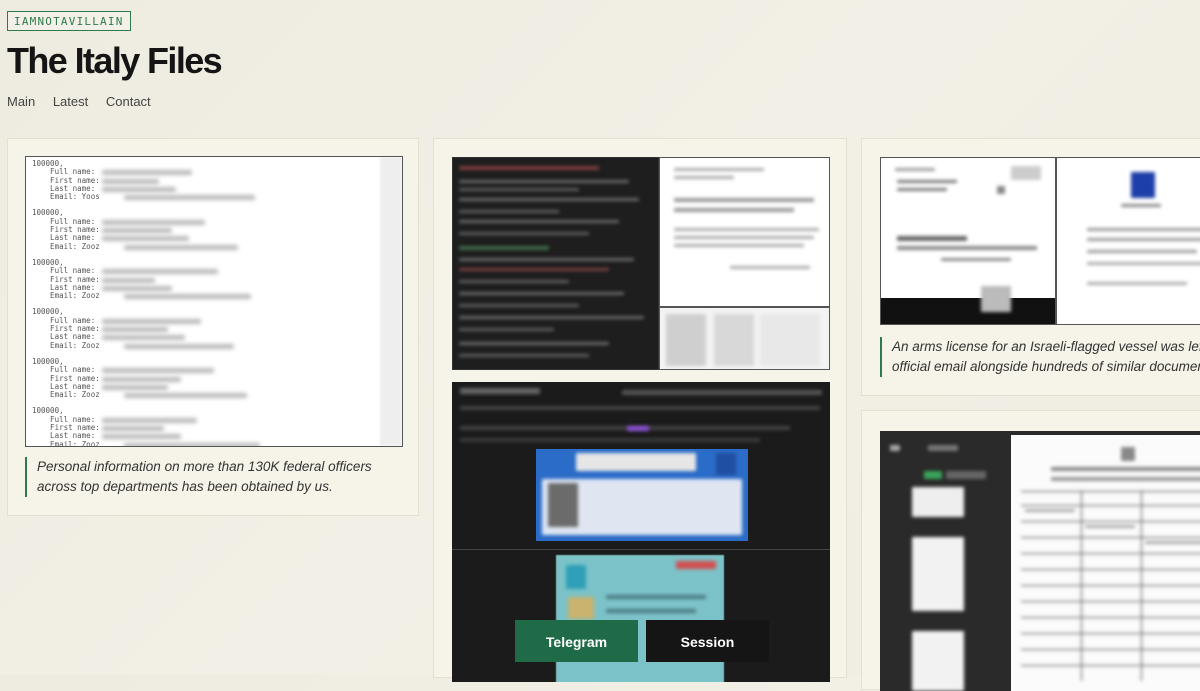 Image resolution: width=1200 pixels, height=691 pixels. I want to click on license-screenshot-right, so click(1128, 241).